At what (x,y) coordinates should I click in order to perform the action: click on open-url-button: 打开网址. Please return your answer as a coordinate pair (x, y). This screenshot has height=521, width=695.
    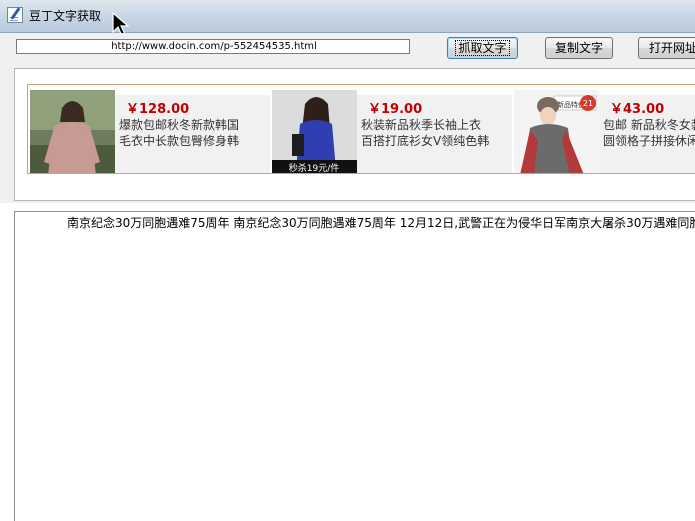
    Looking at the image, I should click on (666, 48).